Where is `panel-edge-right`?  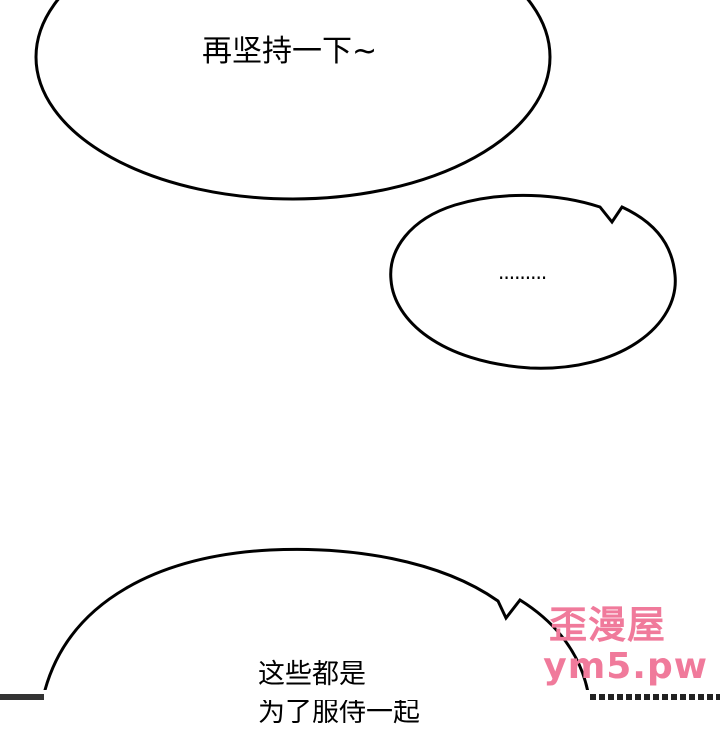 panel-edge-right is located at coordinates (655, 697).